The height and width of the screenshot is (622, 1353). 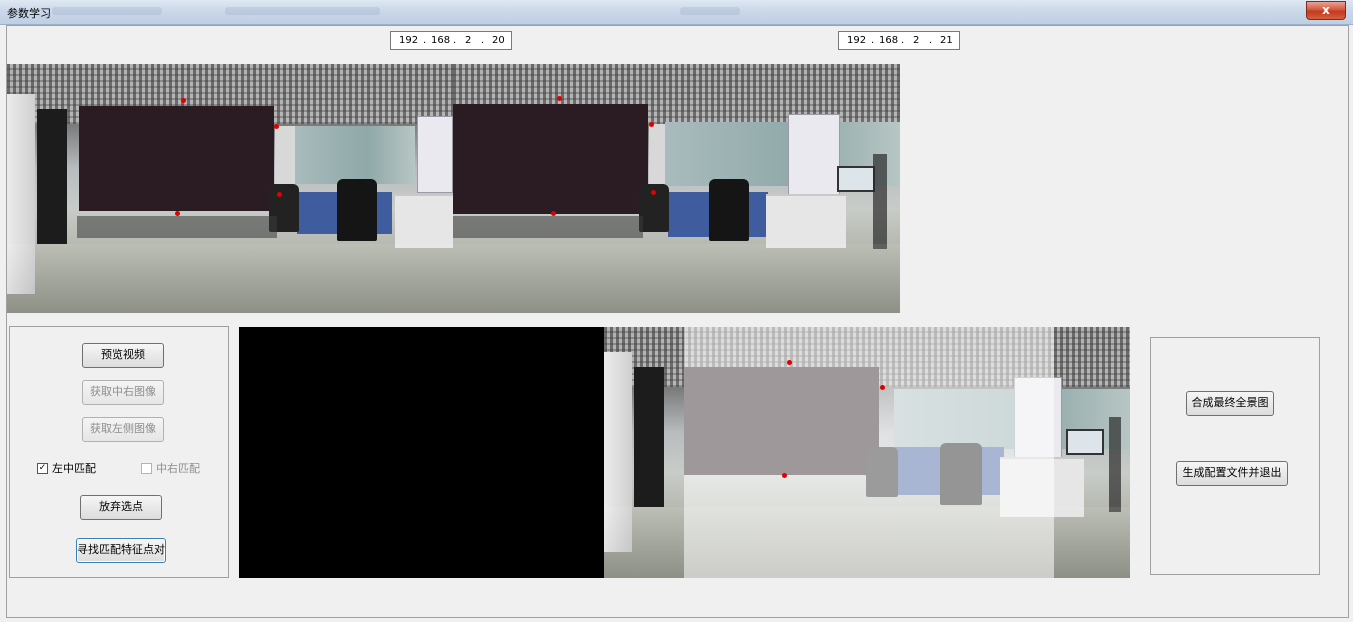 I want to click on ip-octet: 20, so click(x=498, y=40).